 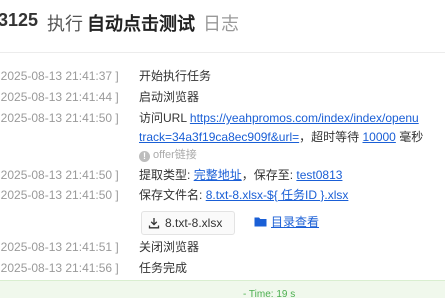 I want to click on folder-icon, so click(x=260, y=222).